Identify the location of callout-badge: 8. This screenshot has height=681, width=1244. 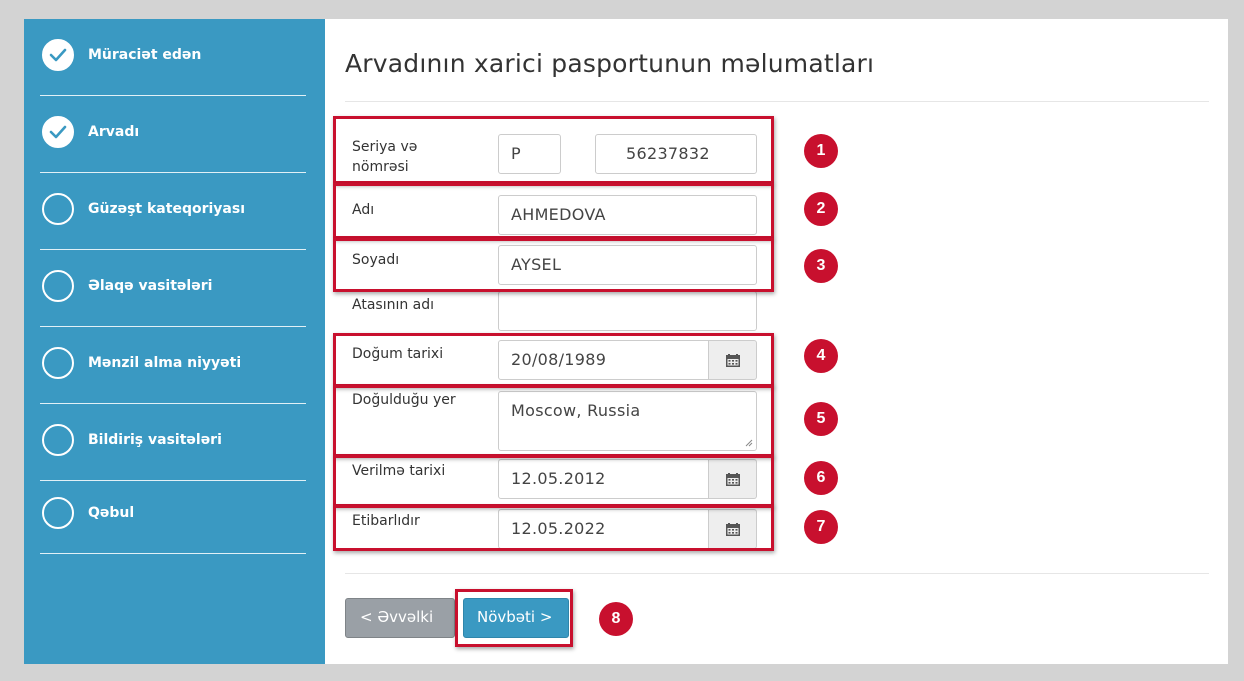
(616, 619).